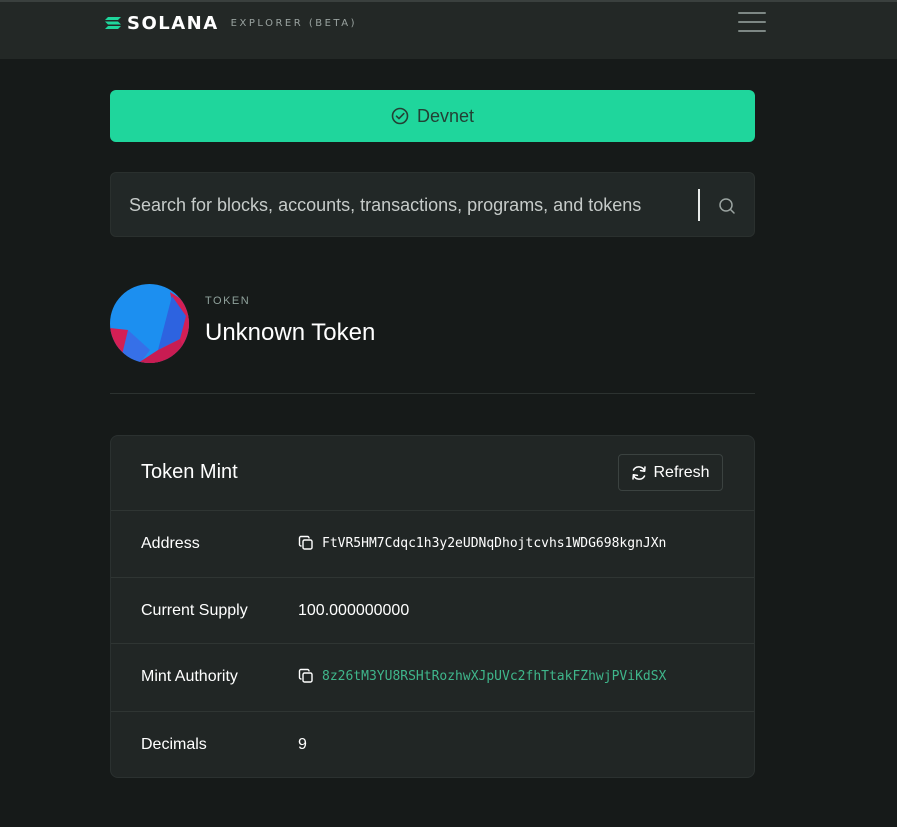 This screenshot has width=897, height=827. Describe the element at coordinates (290, 332) in the screenshot. I see `token-title: Unknown Token` at that location.